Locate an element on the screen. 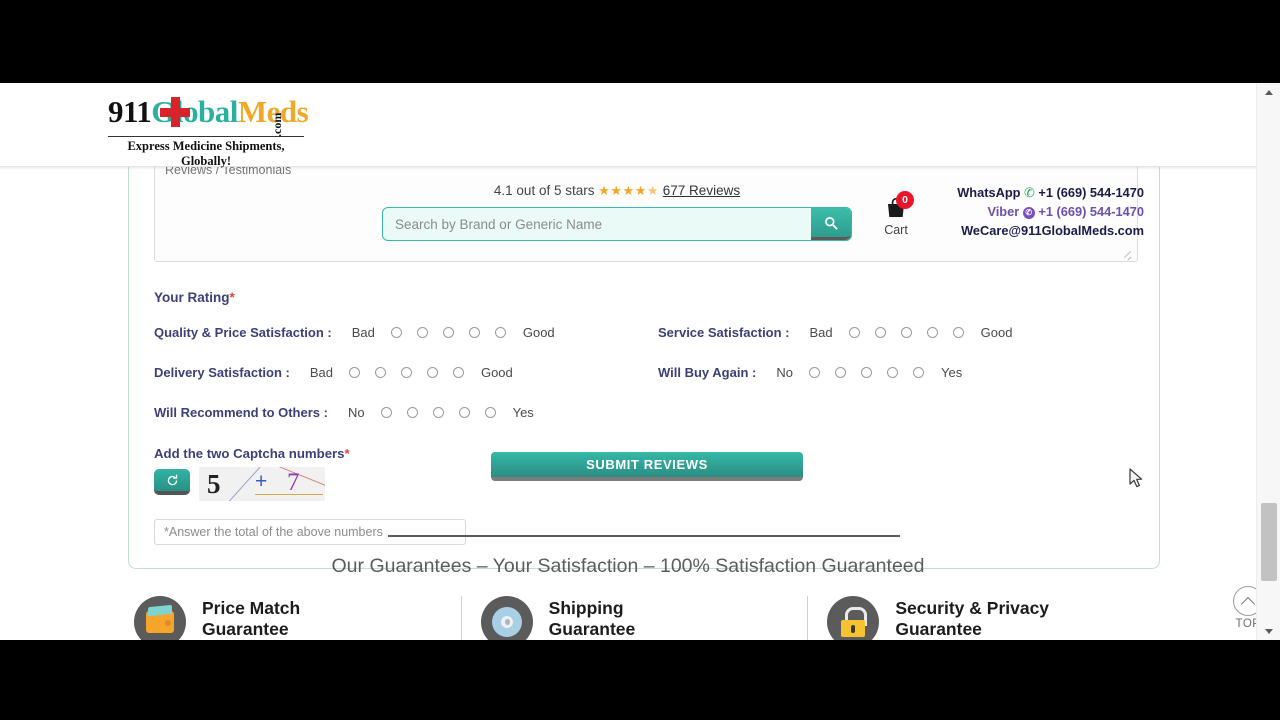  cart-badge: 0 is located at coordinates (905, 200).